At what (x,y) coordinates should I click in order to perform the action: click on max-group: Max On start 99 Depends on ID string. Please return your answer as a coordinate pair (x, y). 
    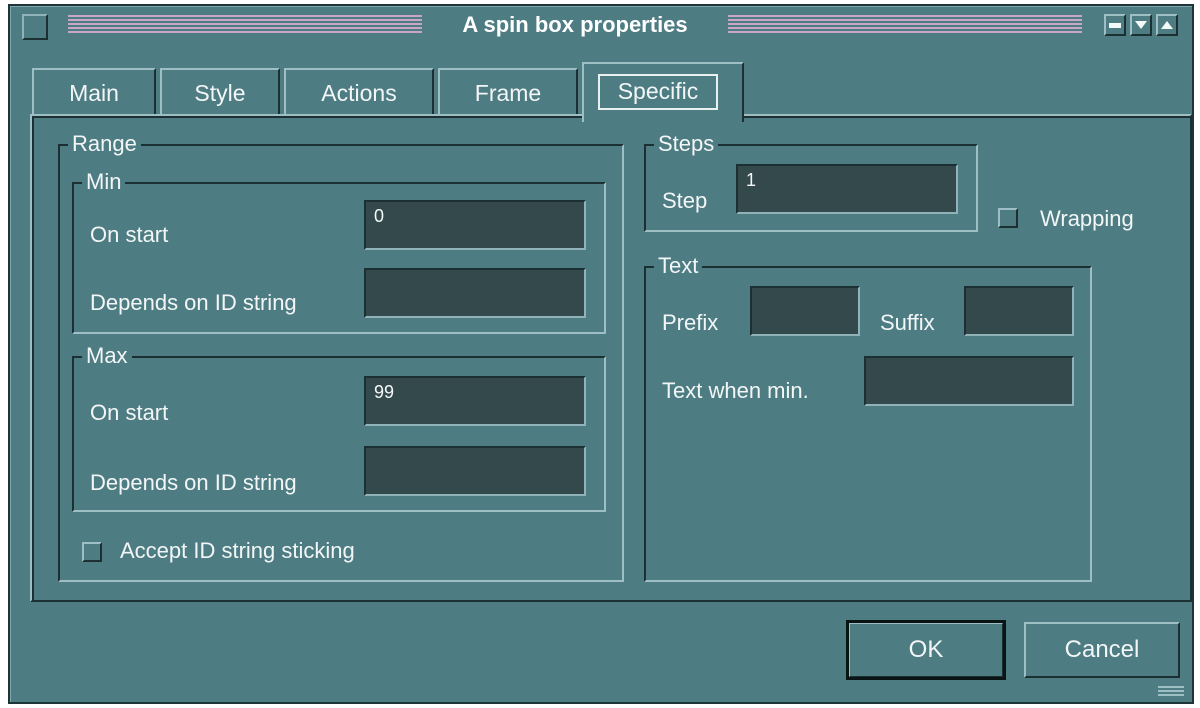
    Looking at the image, I should click on (339, 428).